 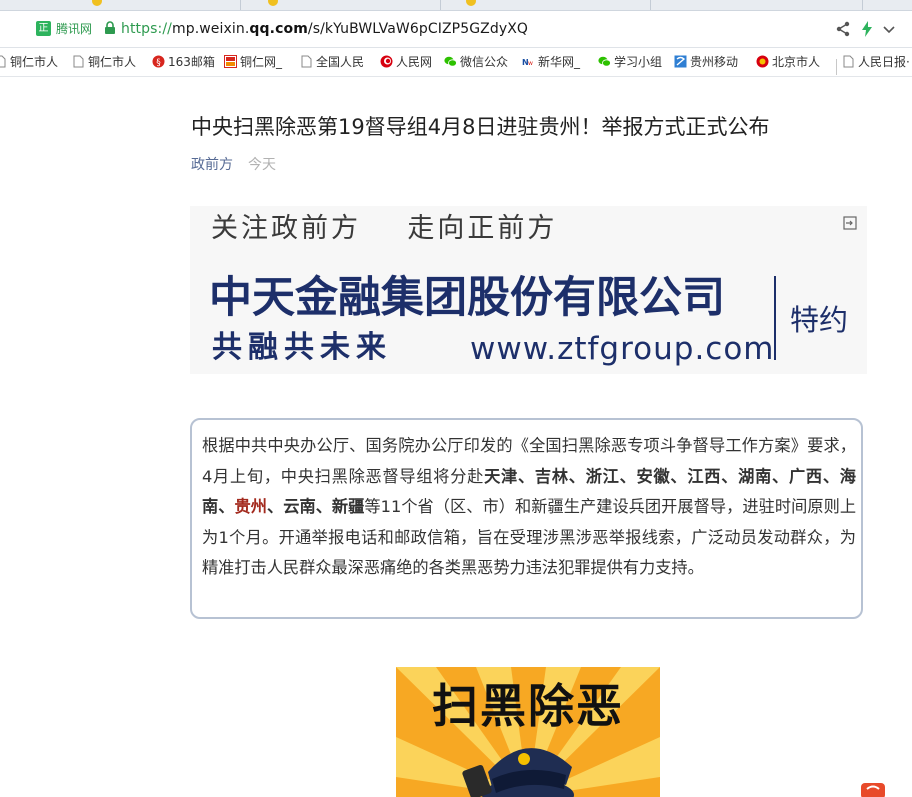 I want to click on ad-slogan: 关注政前方 走向正前方, so click(x=384, y=228).